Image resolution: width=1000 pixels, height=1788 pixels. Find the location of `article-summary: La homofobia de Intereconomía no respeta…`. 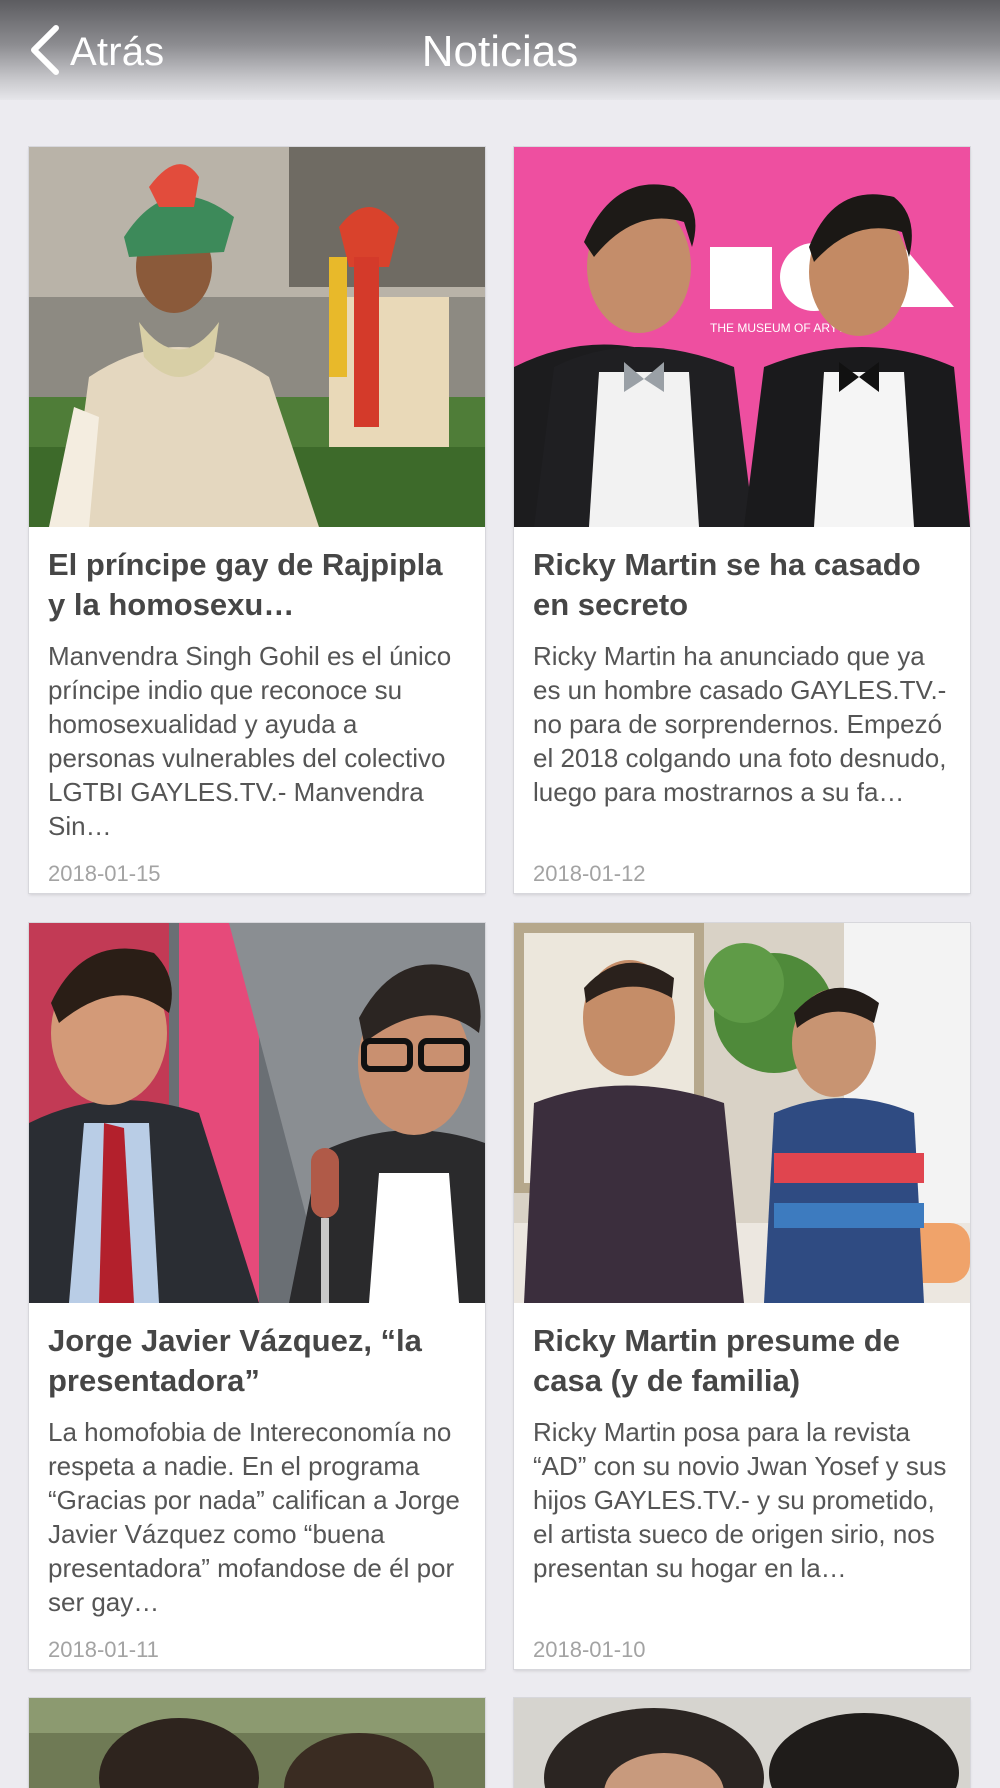

article-summary: La homofobia de Intereconomía no respeta… is located at coordinates (254, 1517).